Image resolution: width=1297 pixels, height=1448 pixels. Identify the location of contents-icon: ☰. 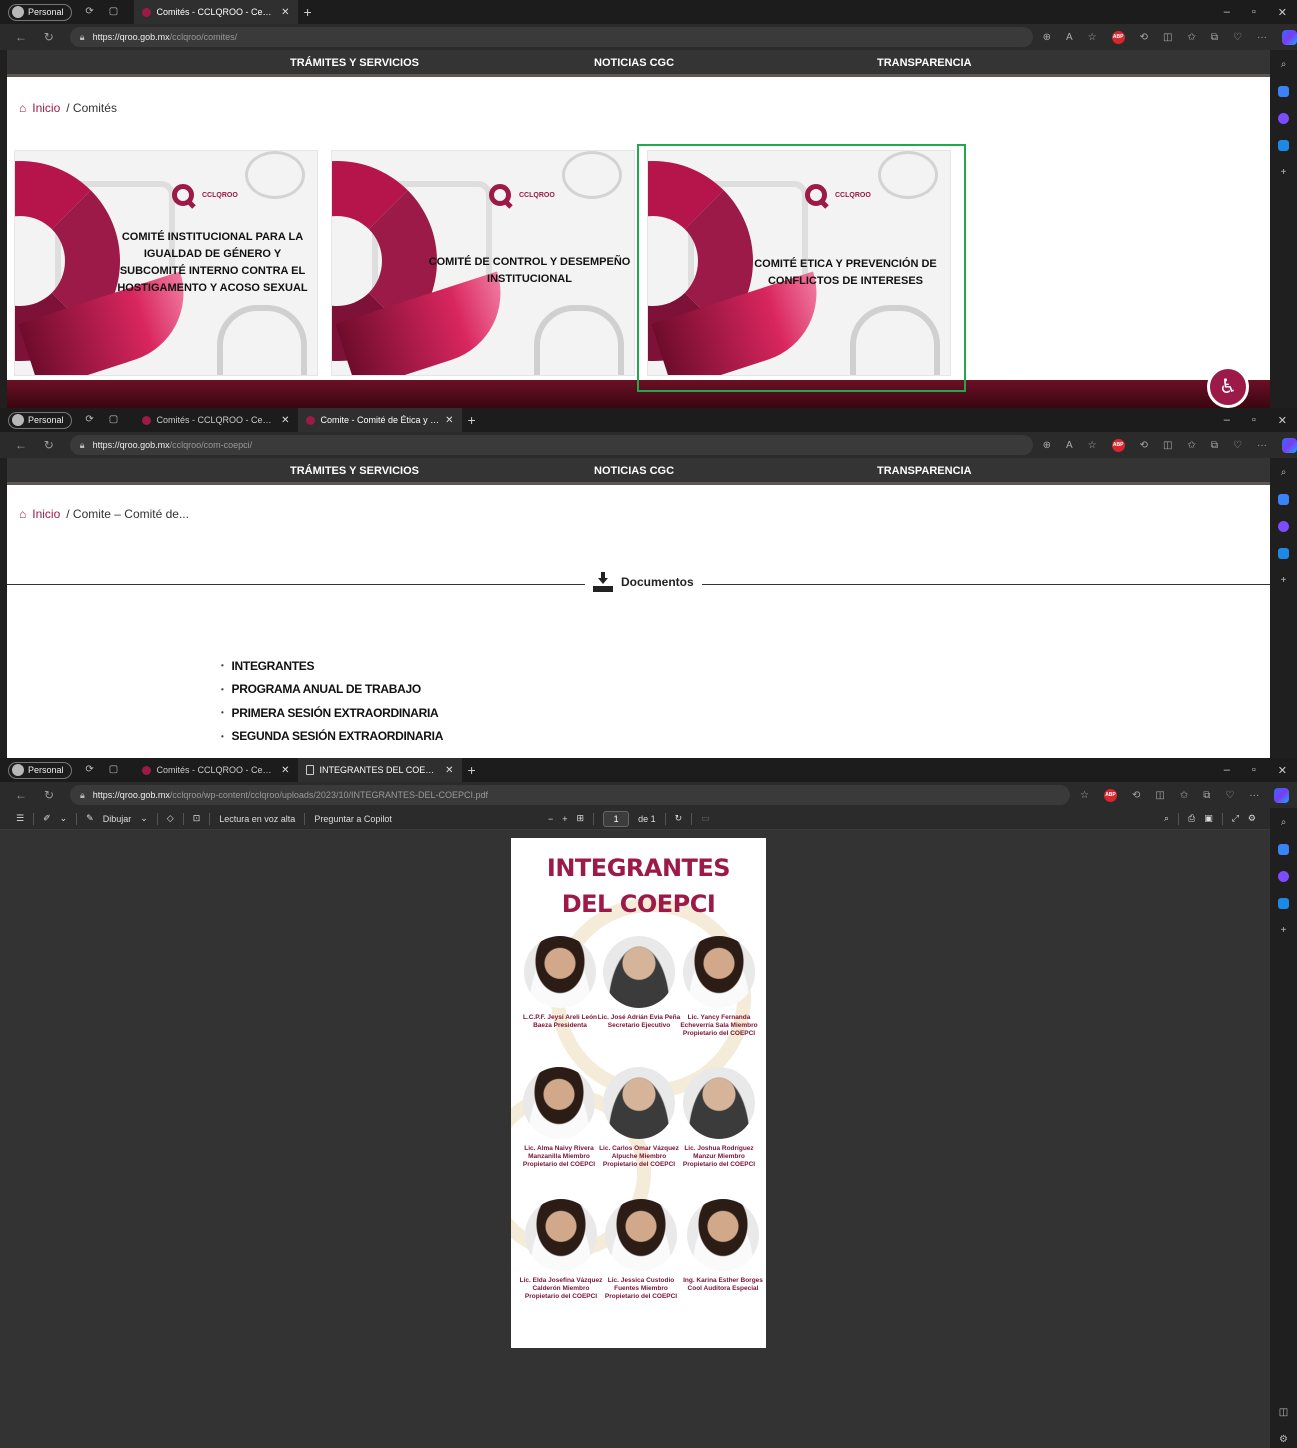
(20, 818).